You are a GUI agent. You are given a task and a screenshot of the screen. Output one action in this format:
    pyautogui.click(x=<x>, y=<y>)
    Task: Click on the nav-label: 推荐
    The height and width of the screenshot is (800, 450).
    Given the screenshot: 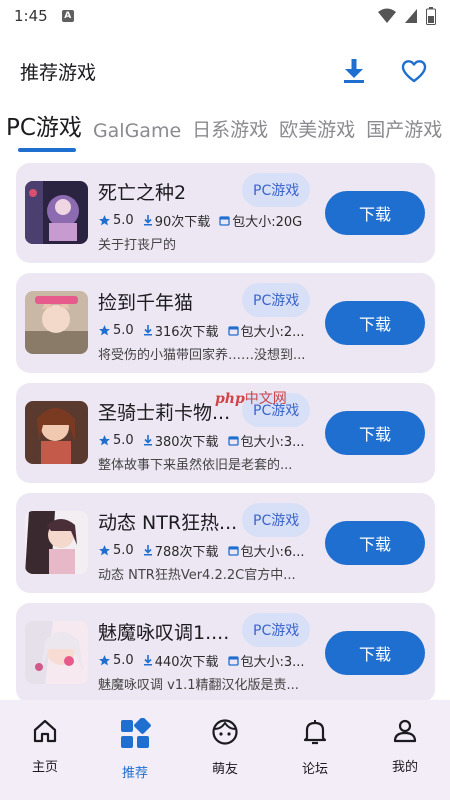 What is the action you would take?
    pyautogui.click(x=134, y=773)
    